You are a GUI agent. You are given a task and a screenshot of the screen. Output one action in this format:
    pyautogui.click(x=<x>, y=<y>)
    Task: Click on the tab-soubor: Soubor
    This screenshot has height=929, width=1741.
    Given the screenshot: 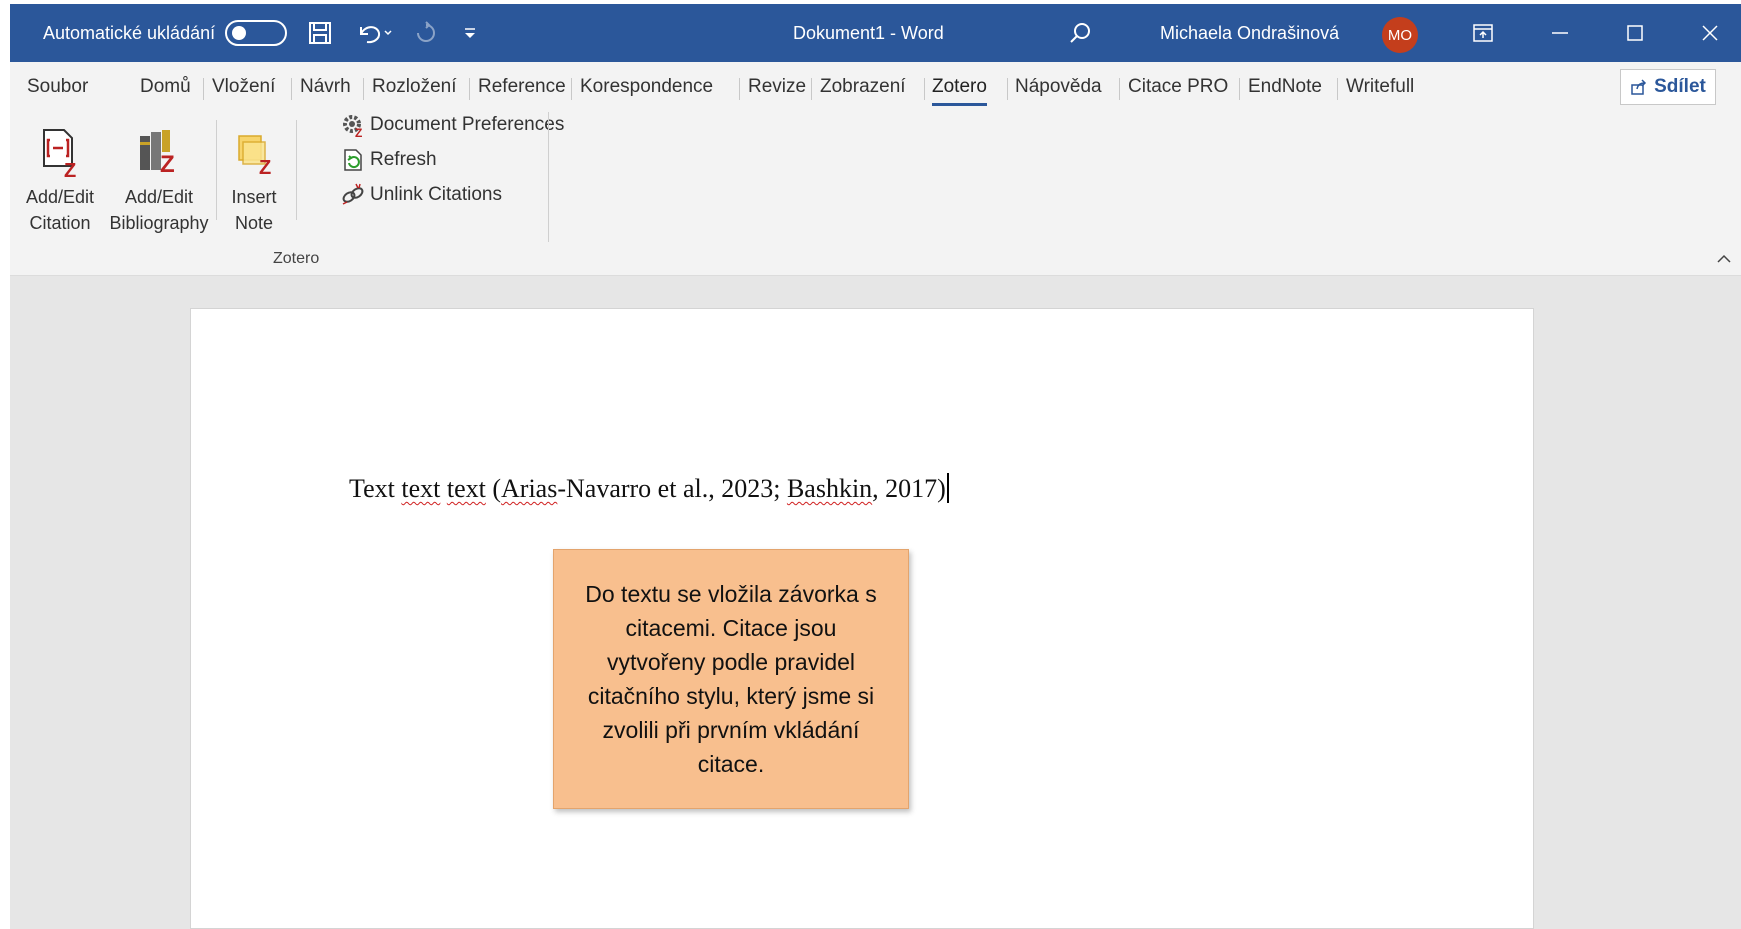 What is the action you would take?
    pyautogui.click(x=57, y=87)
    